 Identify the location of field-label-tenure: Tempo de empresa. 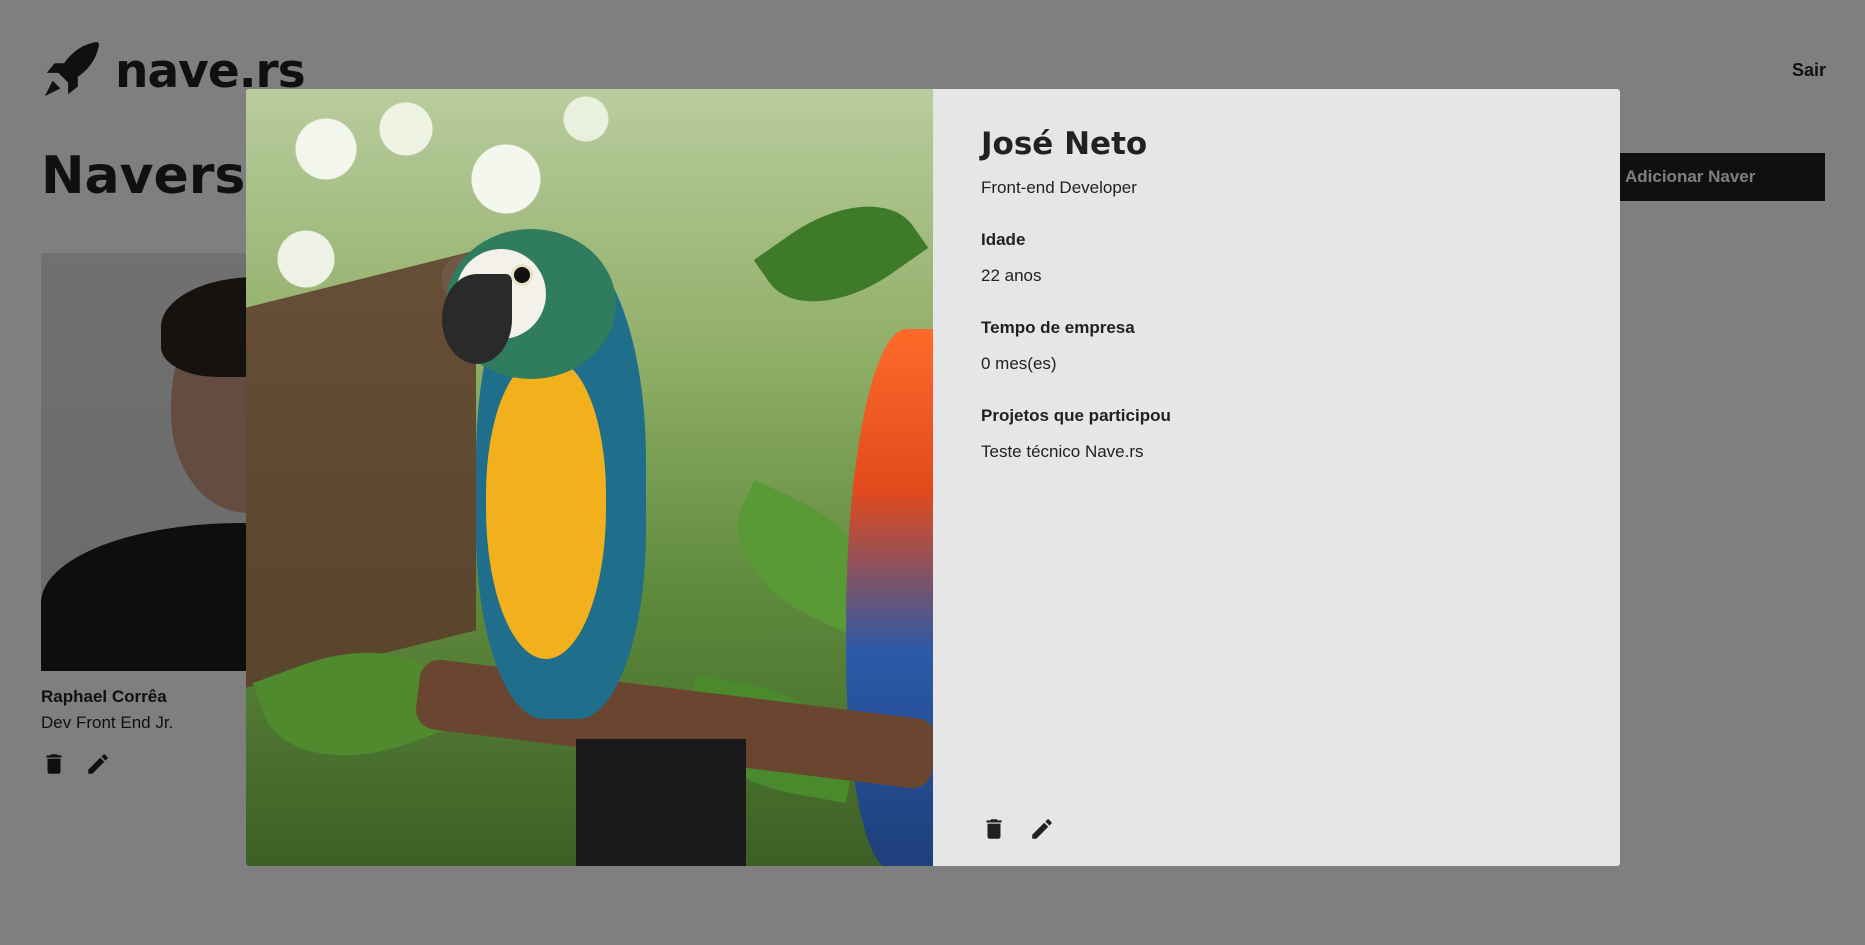
(1058, 327).